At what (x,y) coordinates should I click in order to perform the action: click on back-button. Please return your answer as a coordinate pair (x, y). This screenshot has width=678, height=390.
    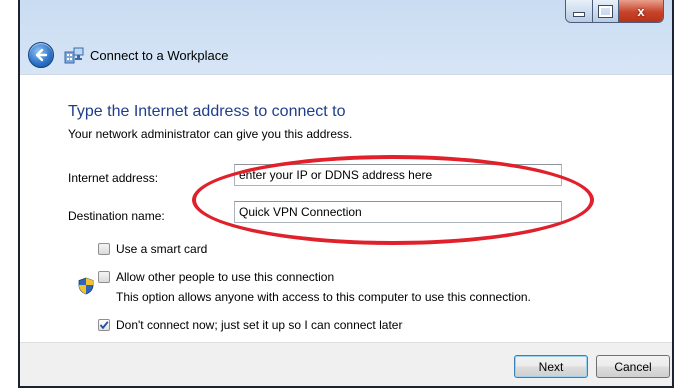
    Looking at the image, I should click on (41, 55).